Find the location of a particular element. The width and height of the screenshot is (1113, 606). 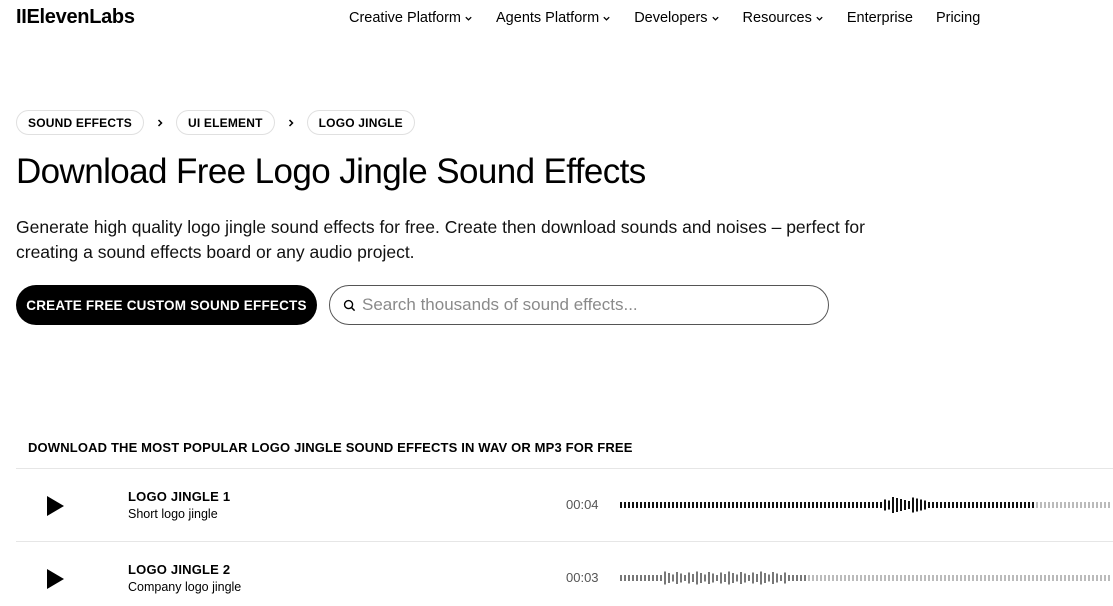

search-box is located at coordinates (579, 305).